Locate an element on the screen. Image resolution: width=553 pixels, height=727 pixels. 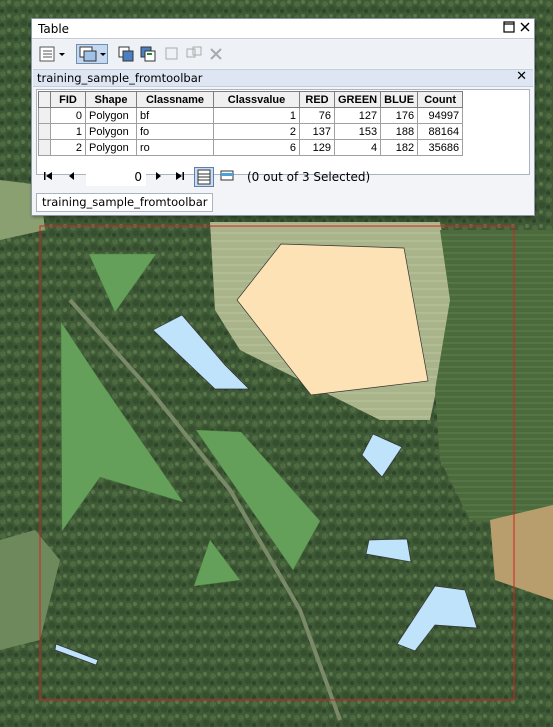
current-record-field: 0 is located at coordinates (116, 177).